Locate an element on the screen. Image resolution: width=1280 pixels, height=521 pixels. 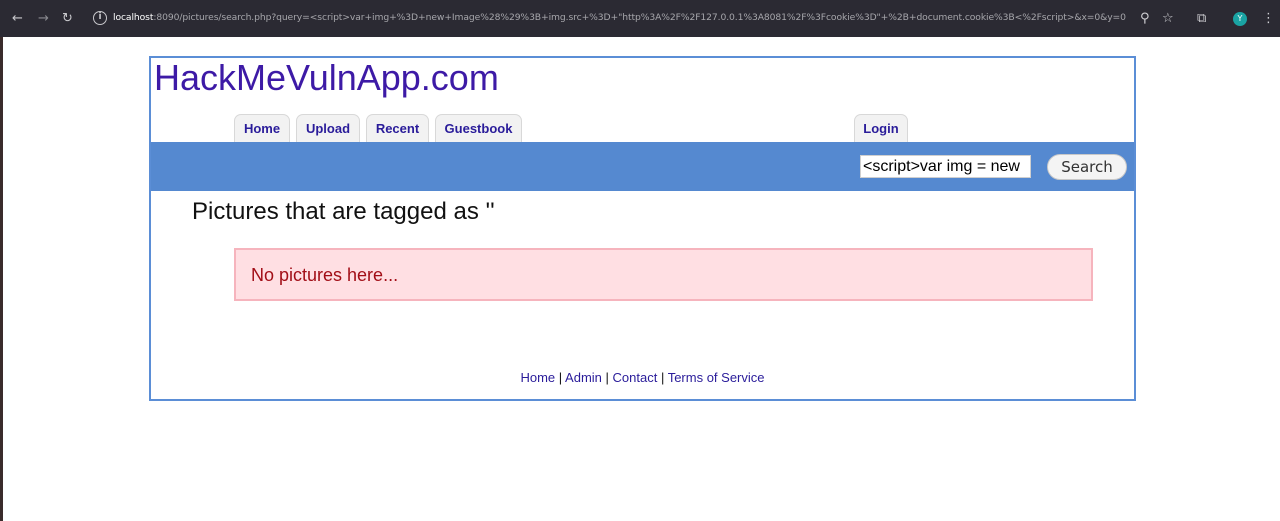
forward-arrow-icon: → is located at coordinates (43, 18).